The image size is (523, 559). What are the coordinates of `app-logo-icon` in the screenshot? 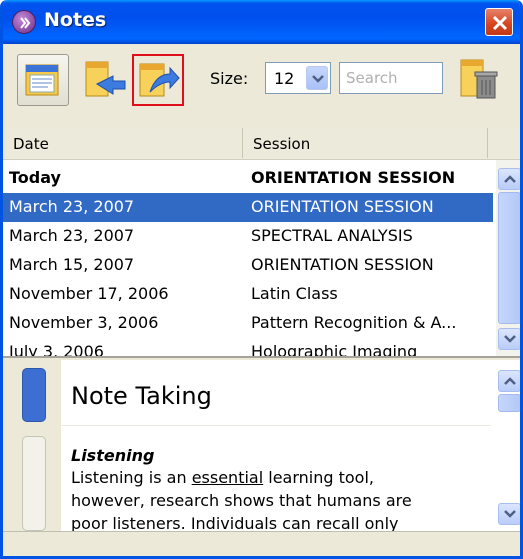 It's located at (24, 22).